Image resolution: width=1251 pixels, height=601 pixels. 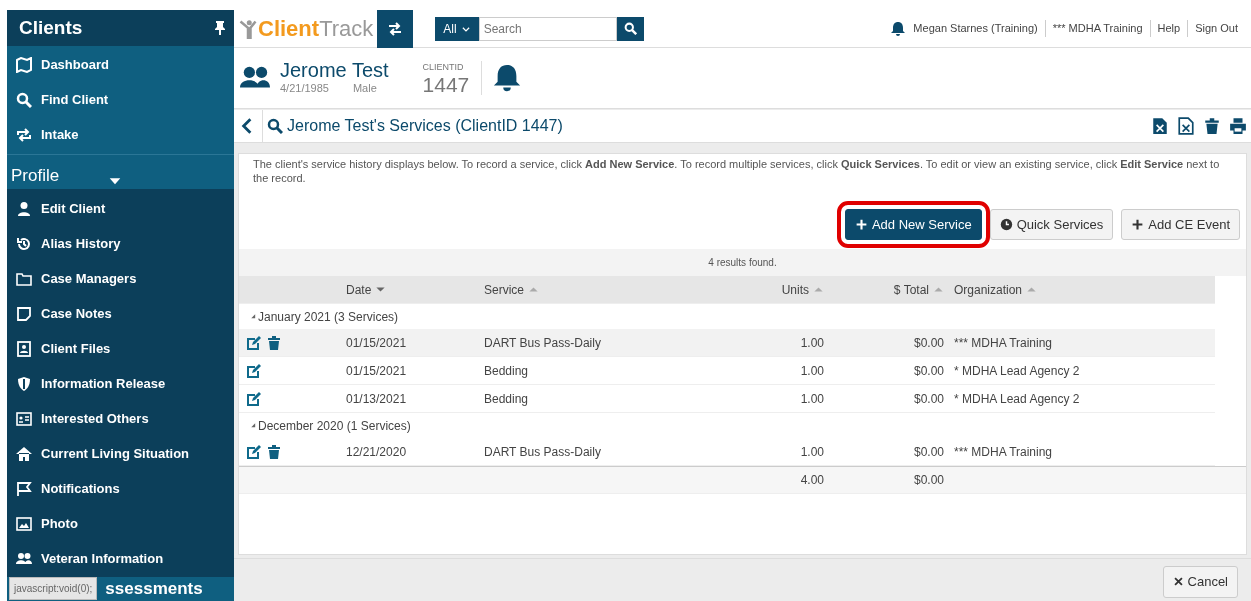 I want to click on cancel-button: Cancel, so click(x=1200, y=582).